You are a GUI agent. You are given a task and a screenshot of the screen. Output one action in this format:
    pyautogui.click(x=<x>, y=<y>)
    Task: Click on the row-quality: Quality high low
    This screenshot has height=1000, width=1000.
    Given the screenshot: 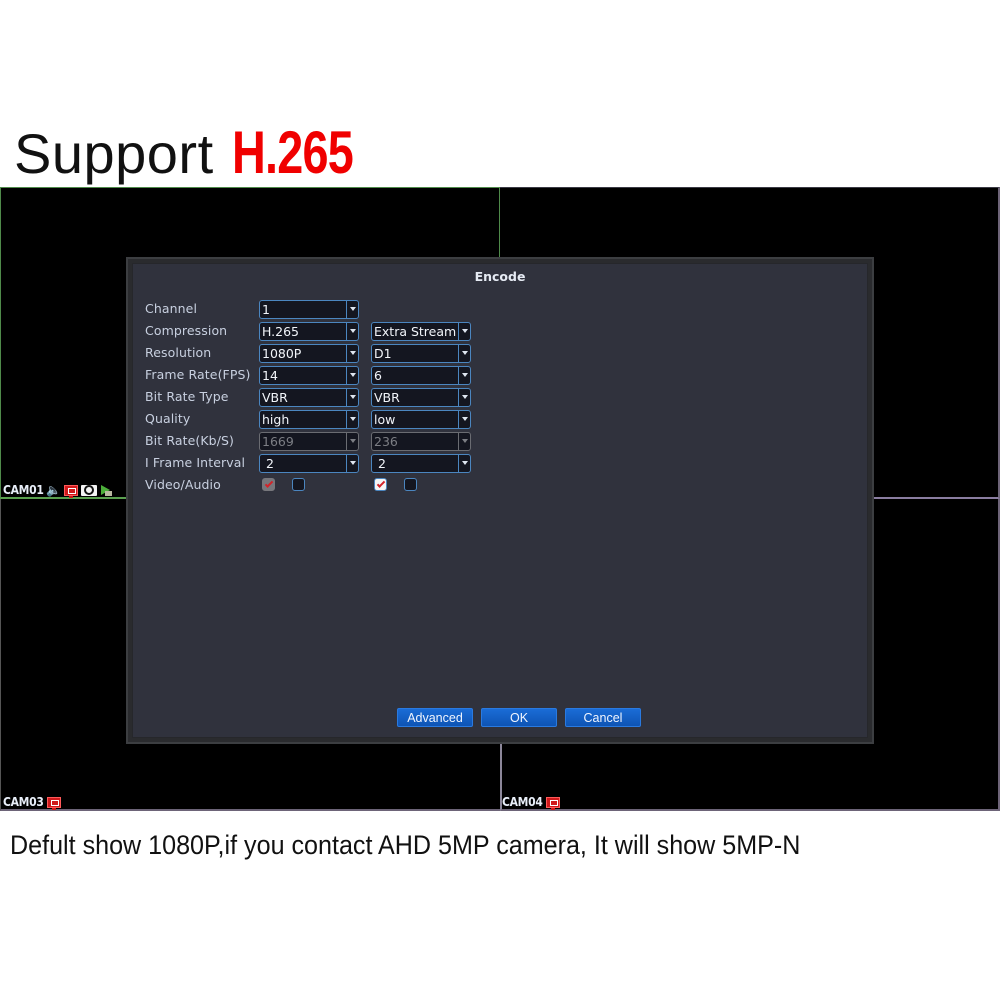 What is the action you would take?
    pyautogui.click(x=375, y=419)
    